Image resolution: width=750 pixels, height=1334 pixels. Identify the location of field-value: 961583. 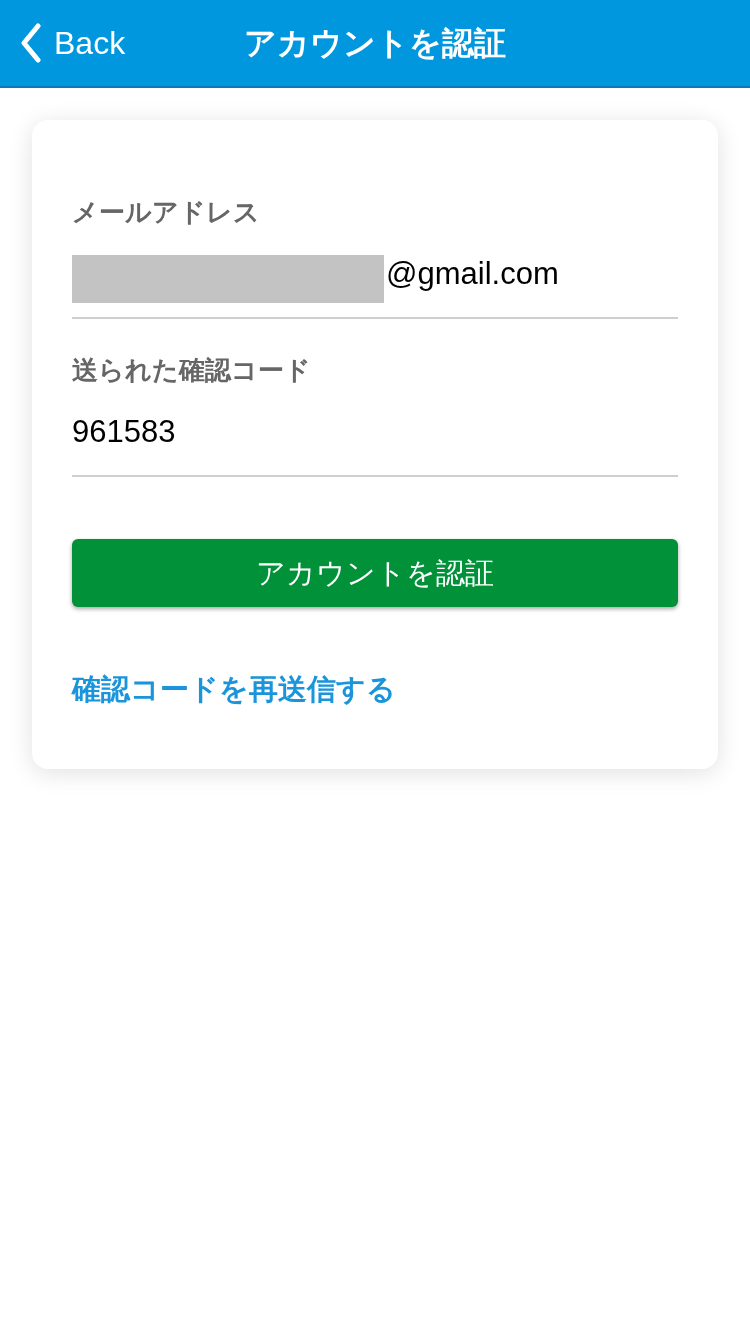
(124, 431).